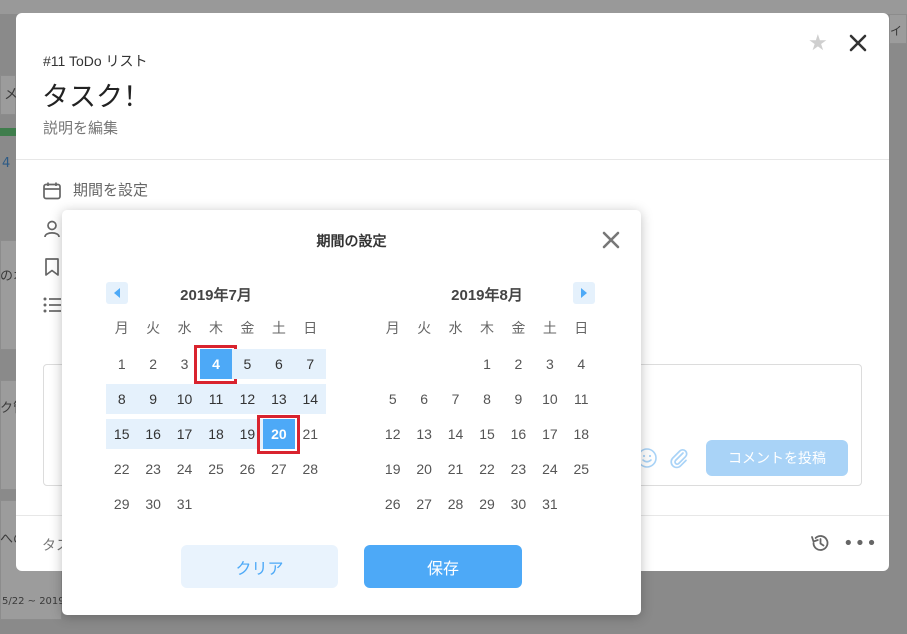 The width and height of the screenshot is (907, 634). What do you see at coordinates (487, 328) in the screenshot?
I see `weekday-row: 月 火水木 金土 日` at bounding box center [487, 328].